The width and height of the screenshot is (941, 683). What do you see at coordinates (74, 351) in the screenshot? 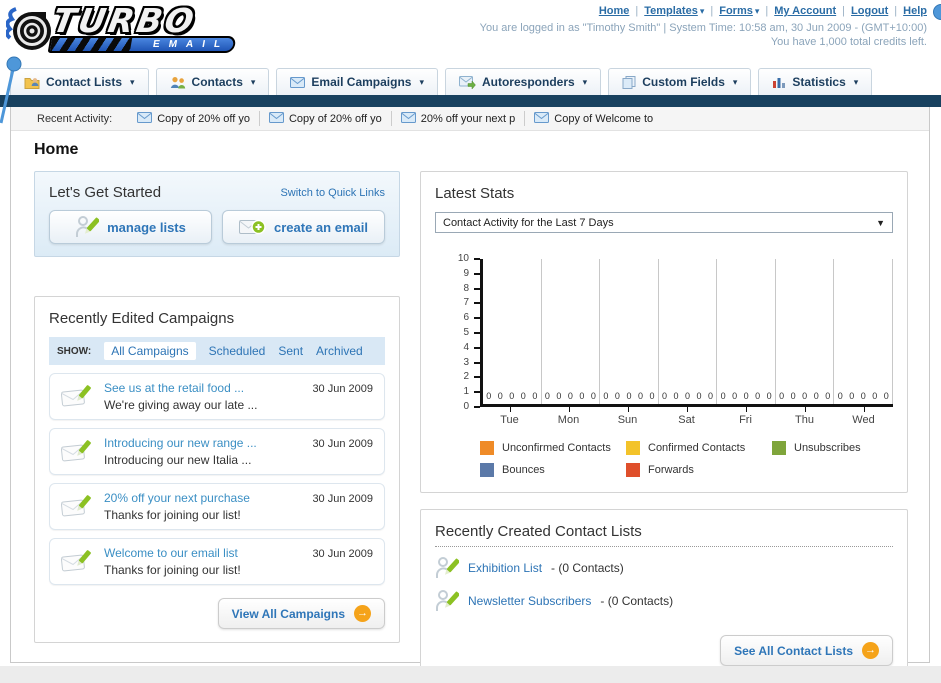
I see `show-label: SHOW:` at bounding box center [74, 351].